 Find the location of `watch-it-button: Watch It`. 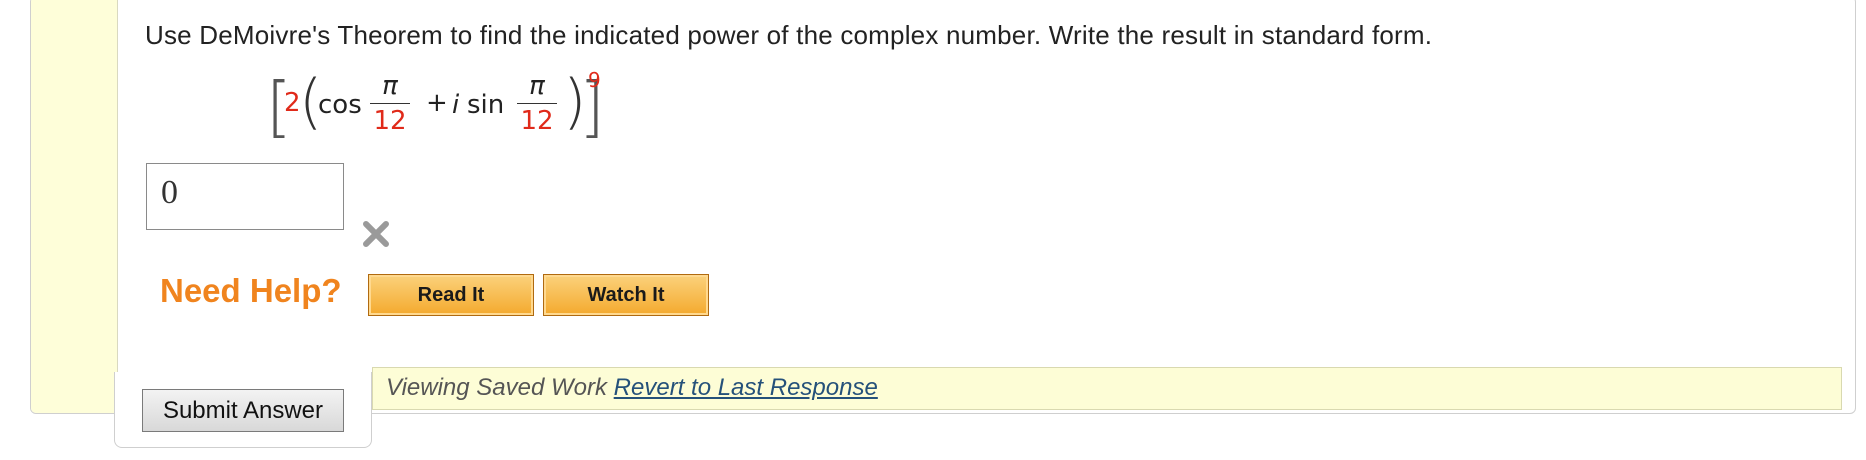

watch-it-button: Watch It is located at coordinates (626, 295).